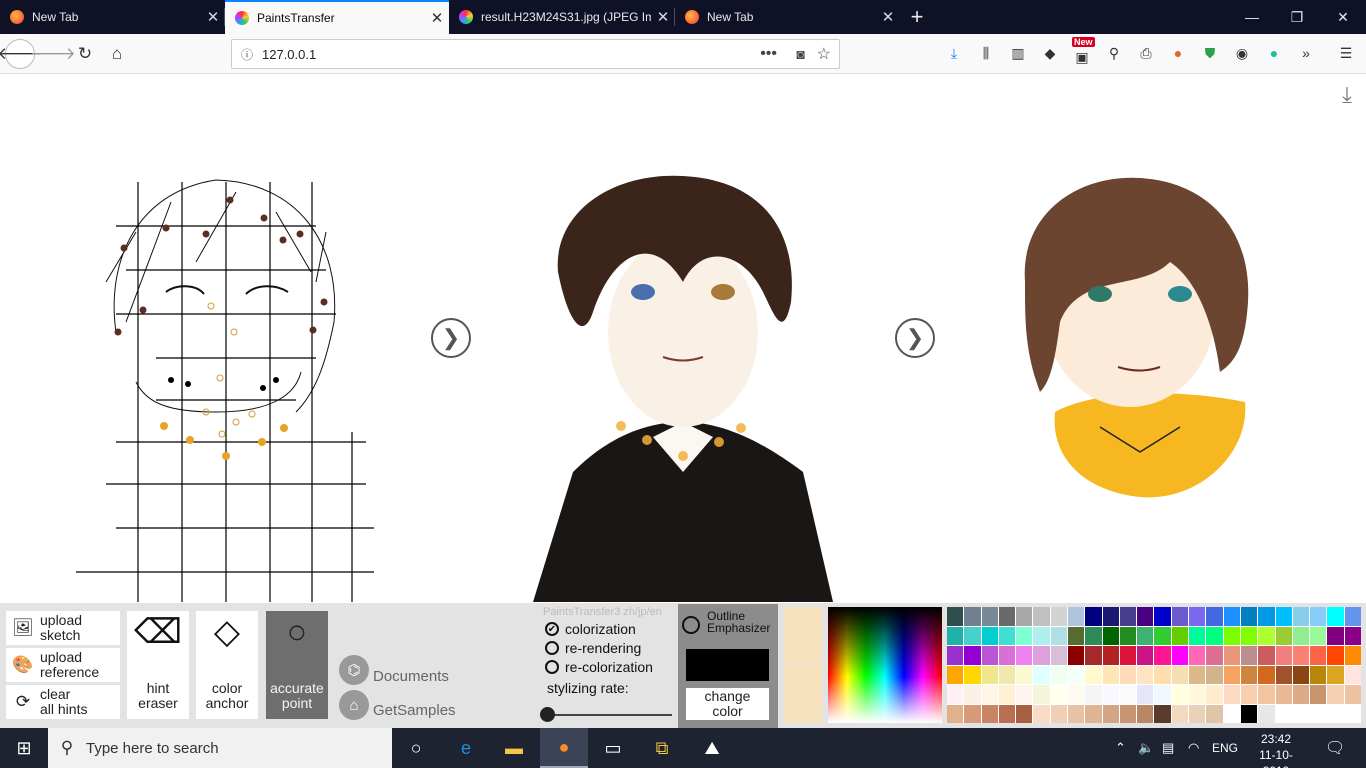  What do you see at coordinates (1306, 53) in the screenshot?
I see `overflow-chevron-icon: »` at bounding box center [1306, 53].